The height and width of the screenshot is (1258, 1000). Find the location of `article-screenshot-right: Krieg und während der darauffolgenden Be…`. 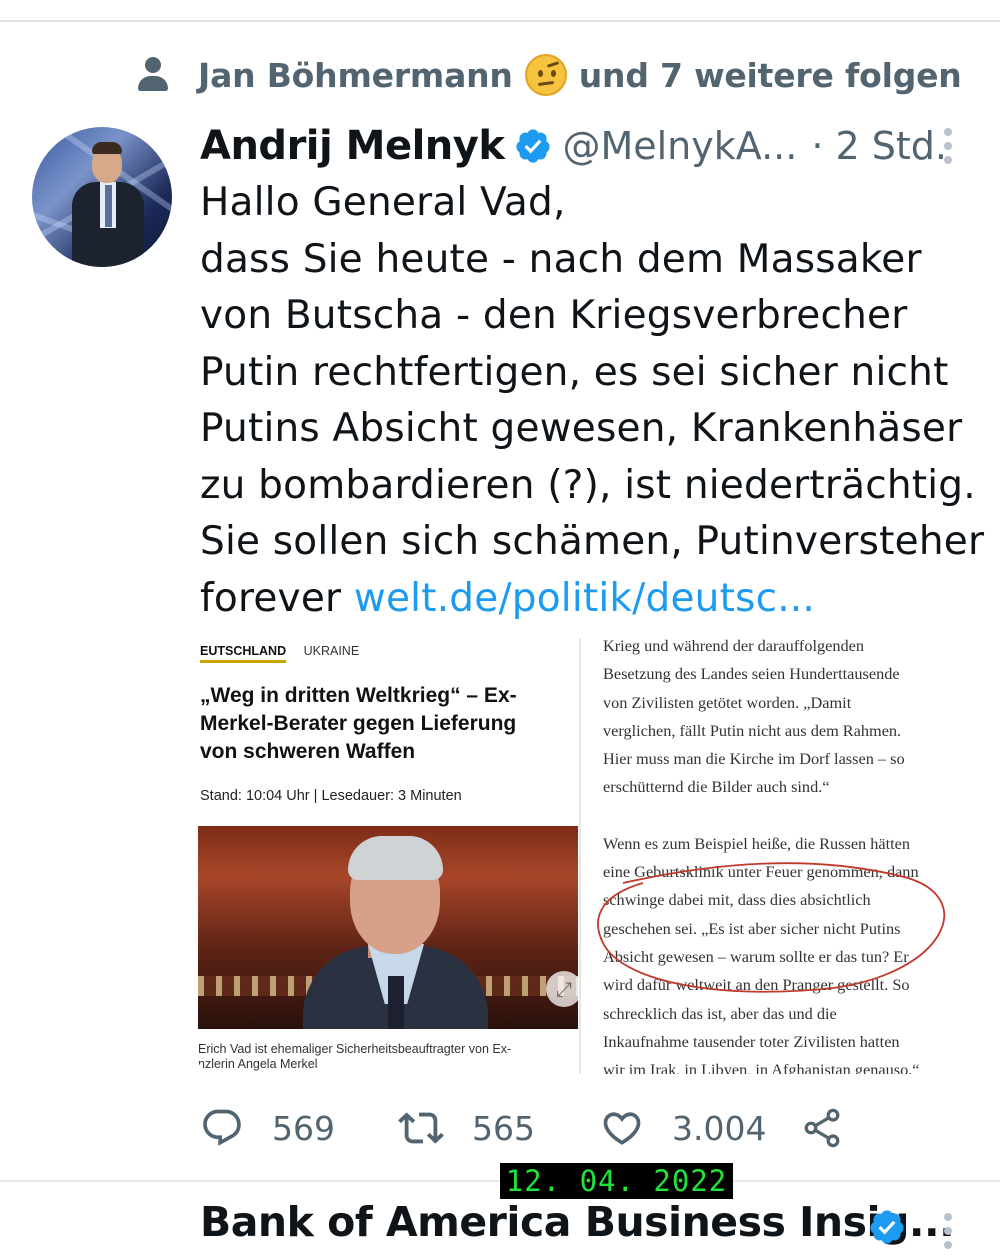

article-screenshot-right: Krieg und während der darauffolgenden Be… is located at coordinates (776, 856).